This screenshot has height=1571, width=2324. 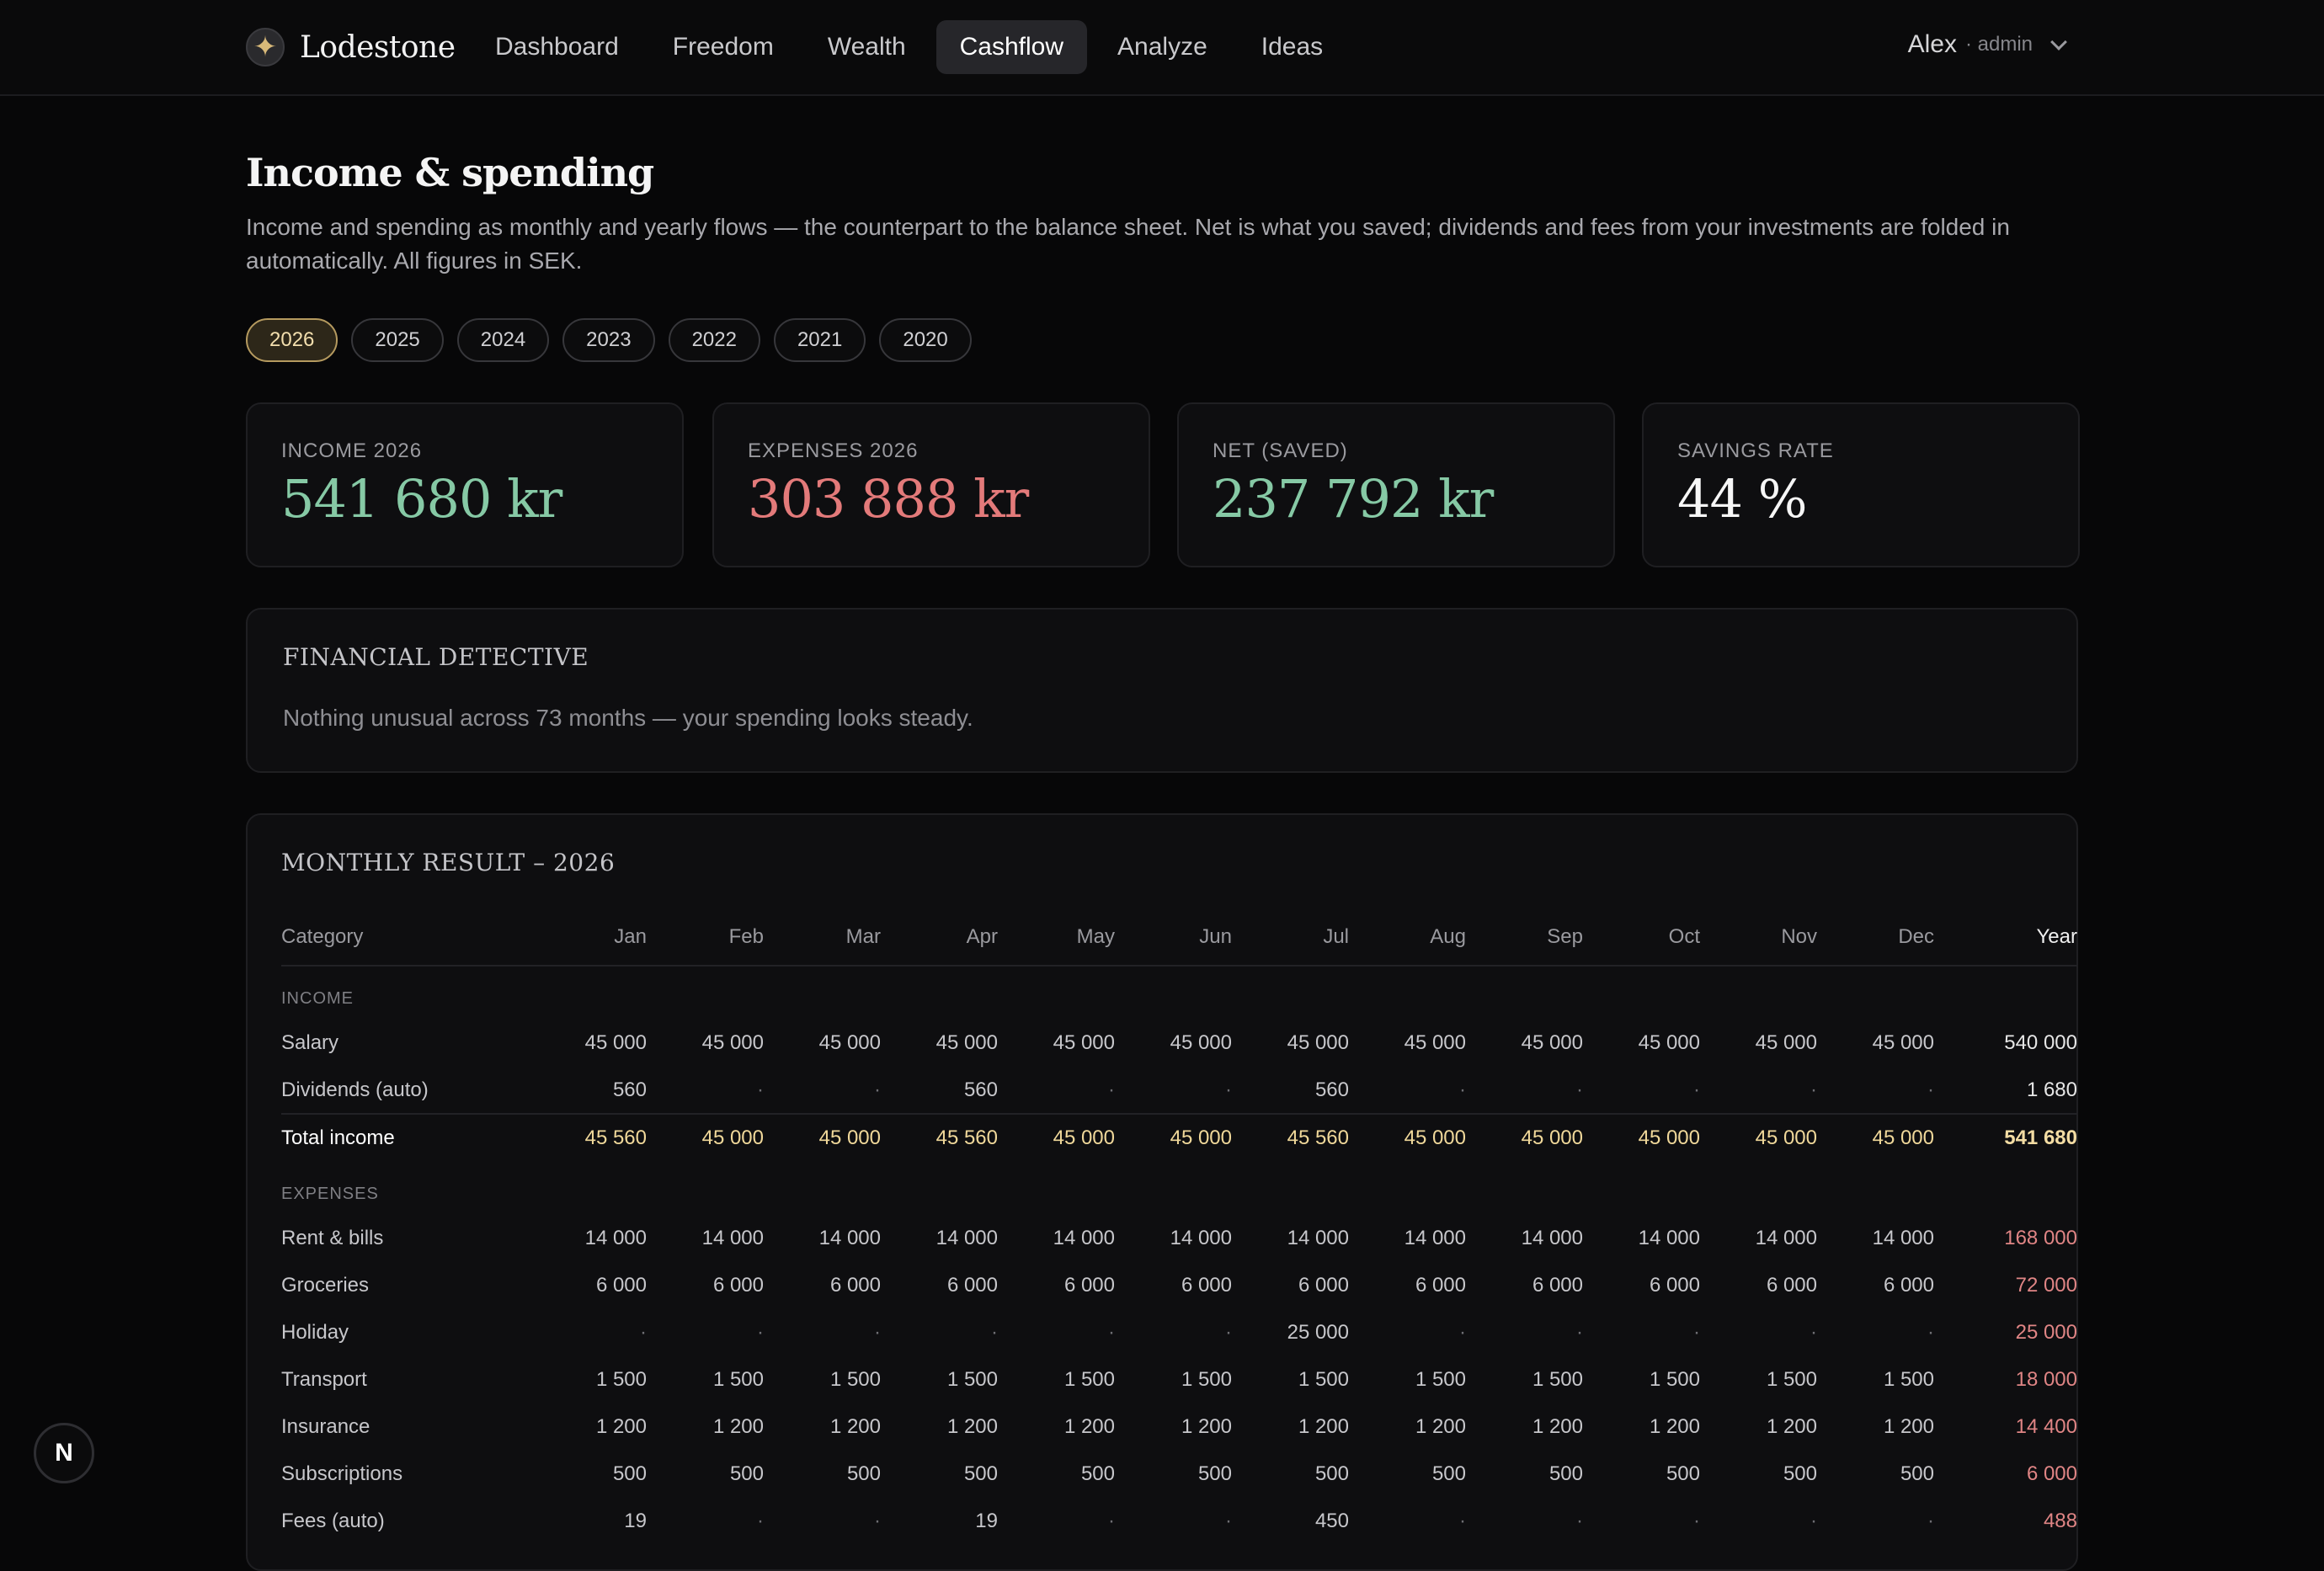 What do you see at coordinates (2051, 1089) in the screenshot?
I see `year-total: 1 680` at bounding box center [2051, 1089].